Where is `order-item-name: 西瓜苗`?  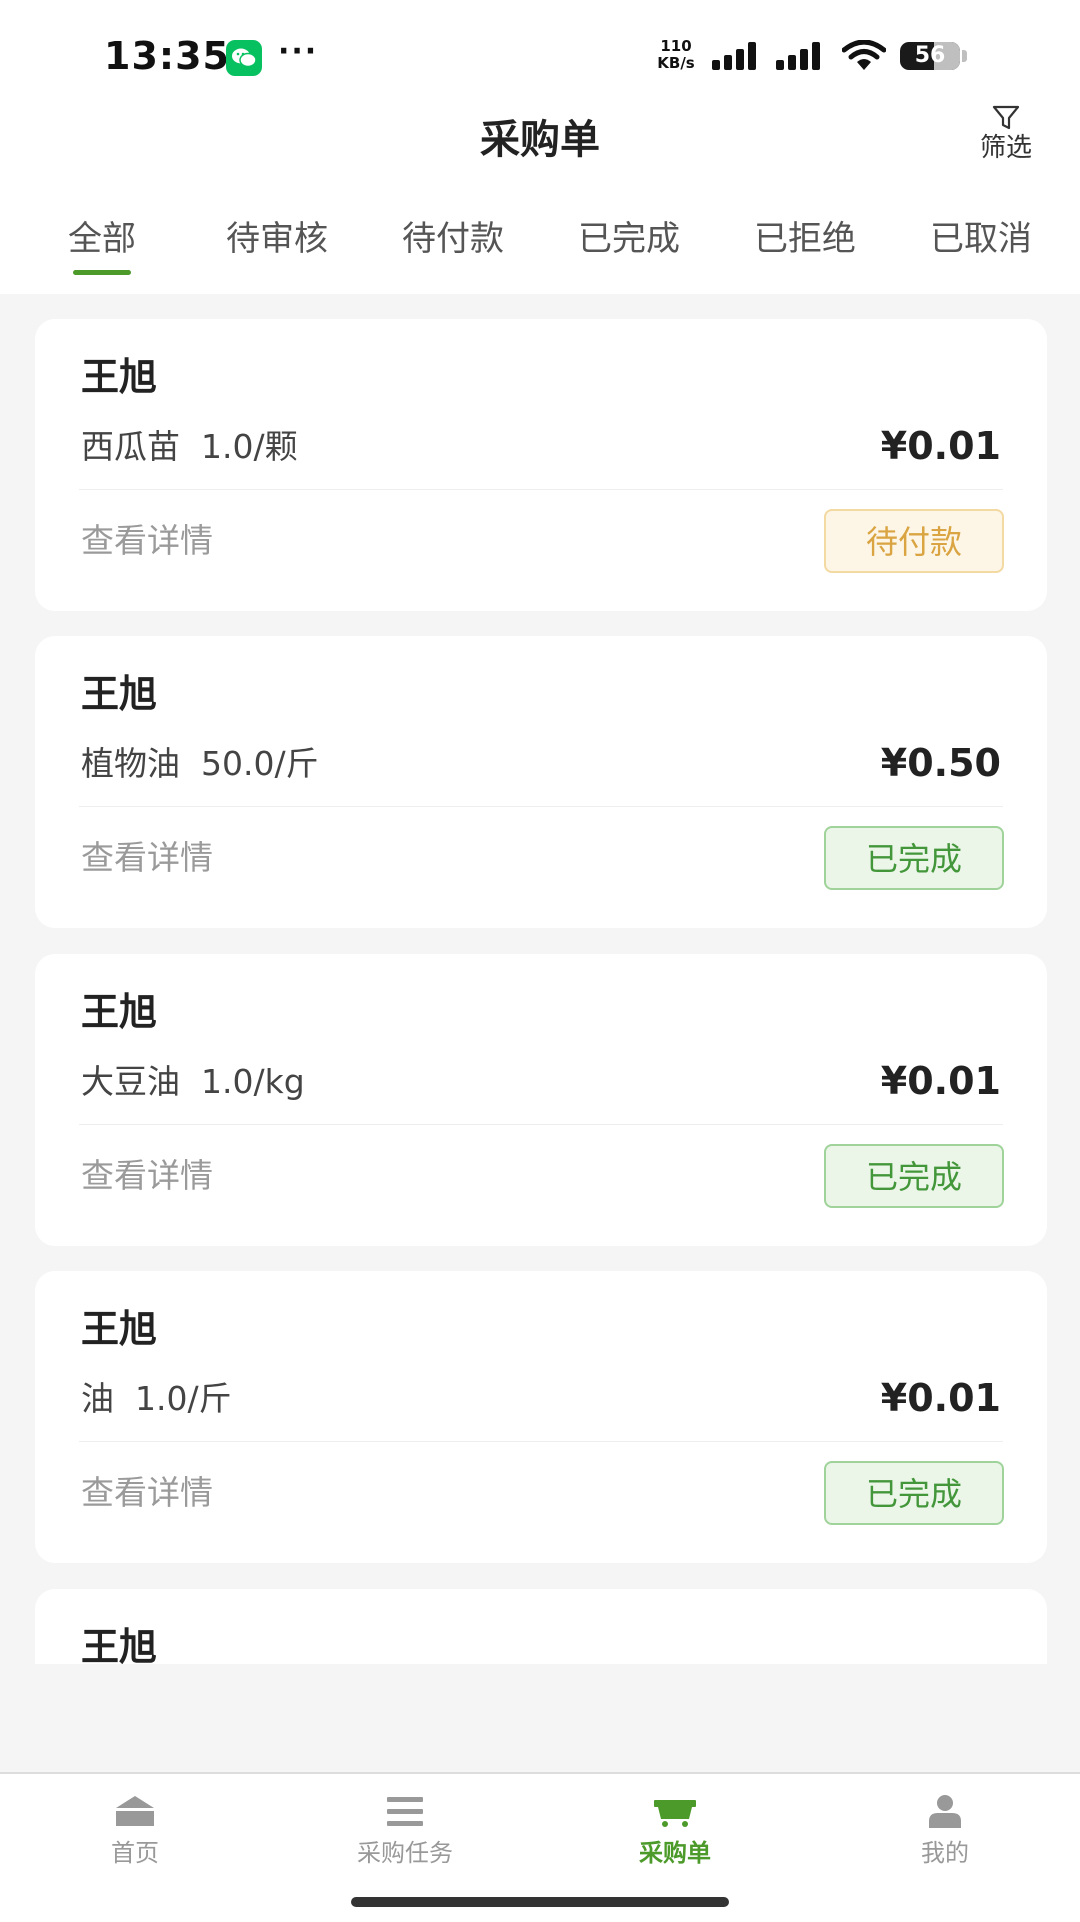 order-item-name: 西瓜苗 is located at coordinates (130, 446).